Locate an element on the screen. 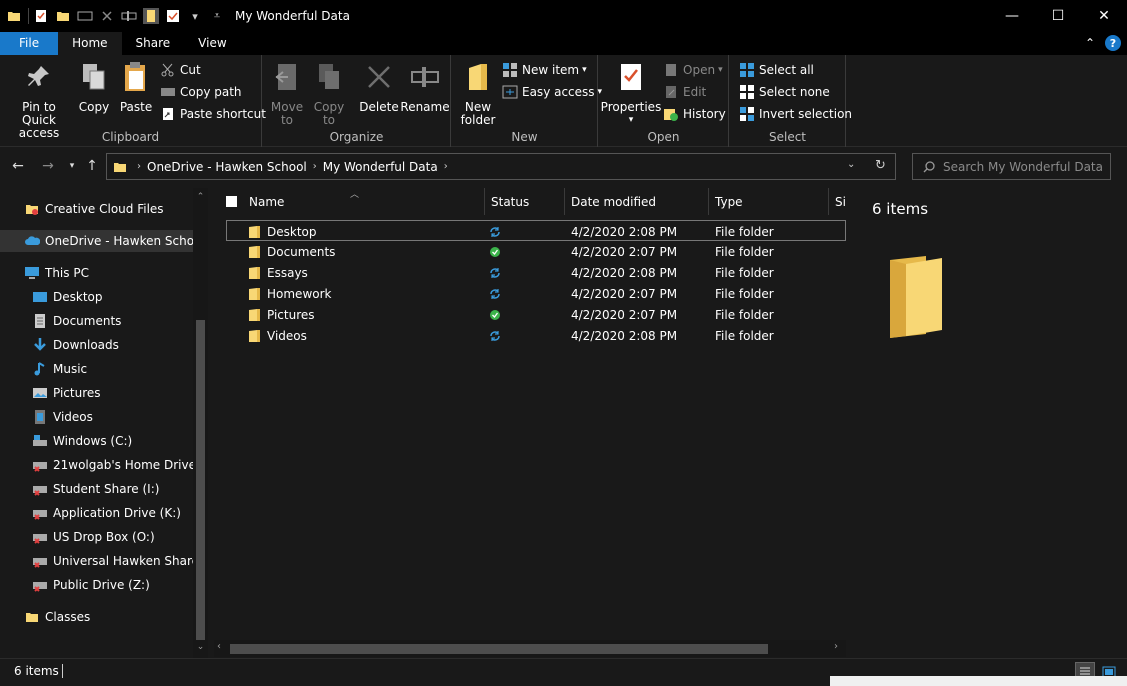 The image size is (1127, 686). back-arrow-icon: ← is located at coordinates (18, 166).